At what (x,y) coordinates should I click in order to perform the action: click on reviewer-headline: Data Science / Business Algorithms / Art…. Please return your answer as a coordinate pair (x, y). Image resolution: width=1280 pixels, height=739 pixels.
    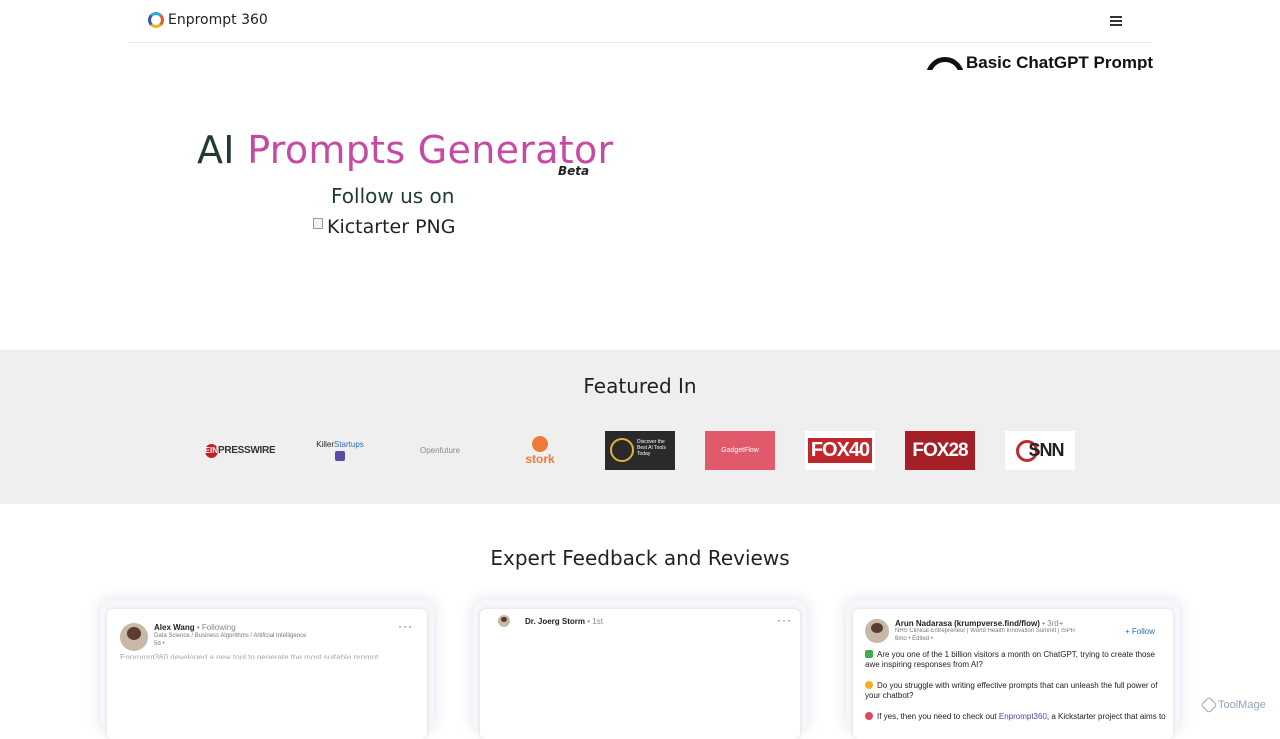
    Looking at the image, I should click on (230, 636).